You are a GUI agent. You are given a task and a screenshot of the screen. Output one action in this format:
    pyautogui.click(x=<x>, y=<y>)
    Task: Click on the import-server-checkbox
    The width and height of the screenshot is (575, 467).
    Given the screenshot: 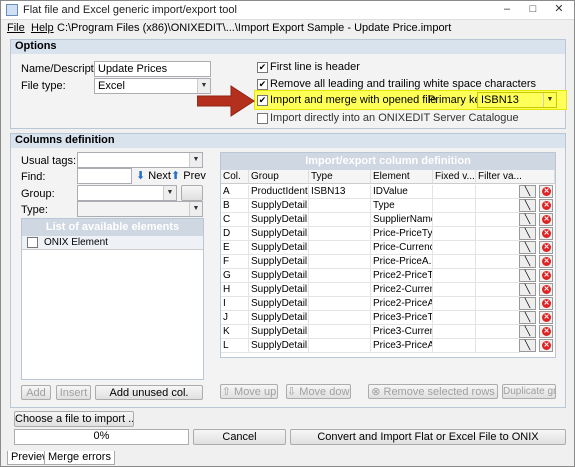 What is the action you would take?
    pyautogui.click(x=262, y=118)
    